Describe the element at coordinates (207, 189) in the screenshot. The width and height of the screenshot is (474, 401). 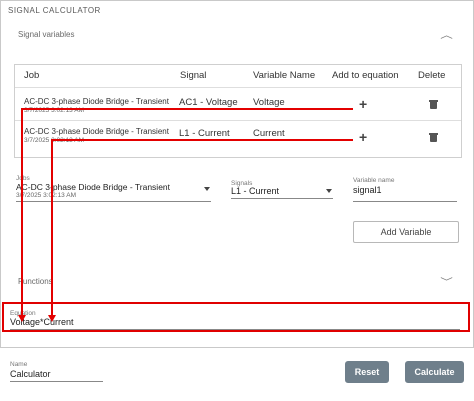
I see `jobs-dropdown-caret-icon` at that location.